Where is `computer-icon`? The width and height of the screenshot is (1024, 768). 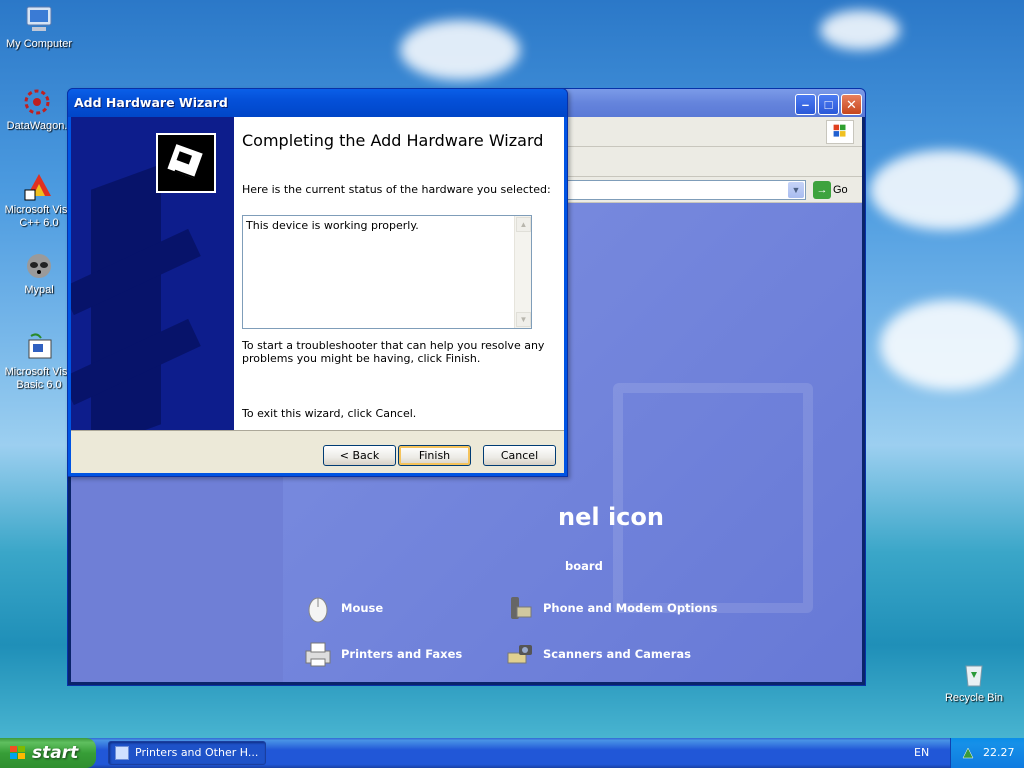 computer-icon is located at coordinates (39, 18).